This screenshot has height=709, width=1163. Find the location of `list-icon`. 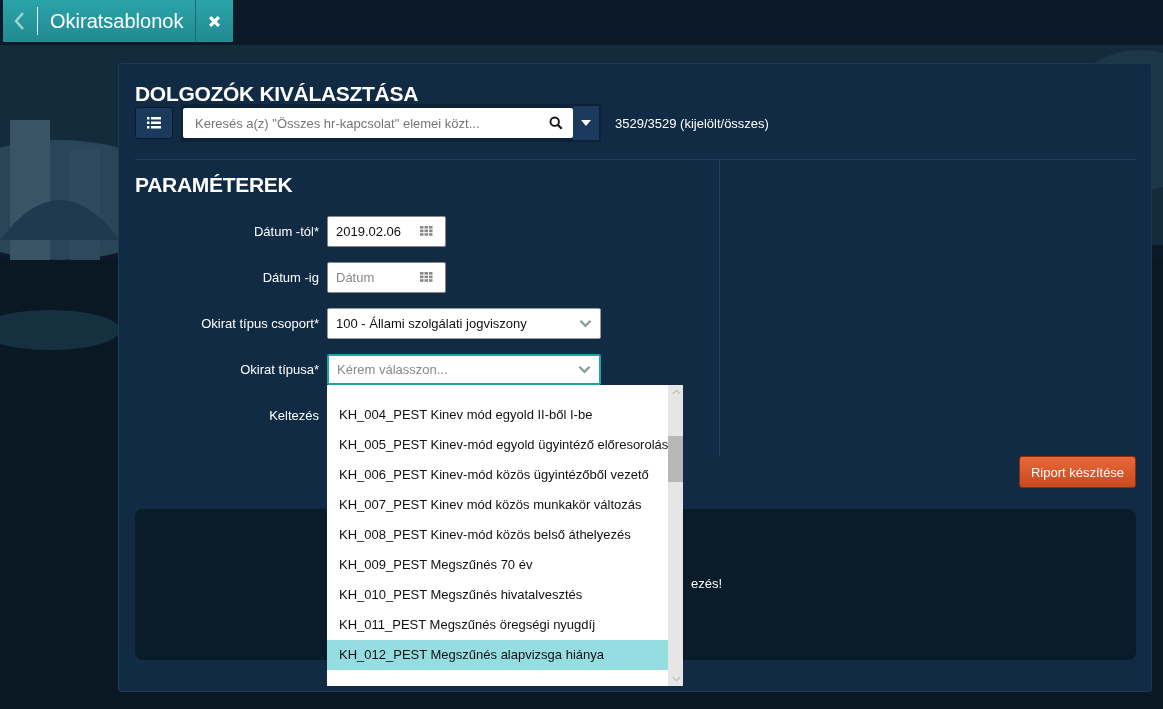

list-icon is located at coordinates (154, 123).